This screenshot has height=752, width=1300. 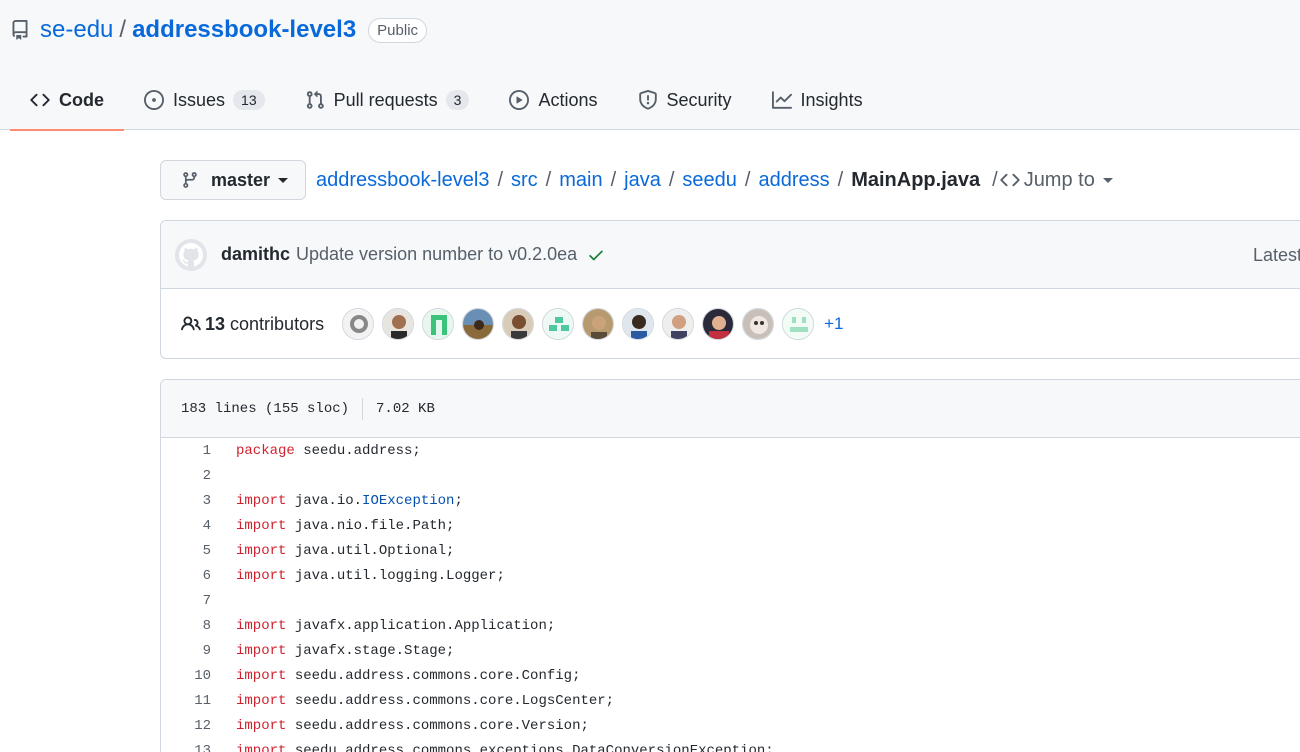 What do you see at coordinates (337, 501) in the screenshot?
I see `line-code: import java.io.IOException;` at bounding box center [337, 501].